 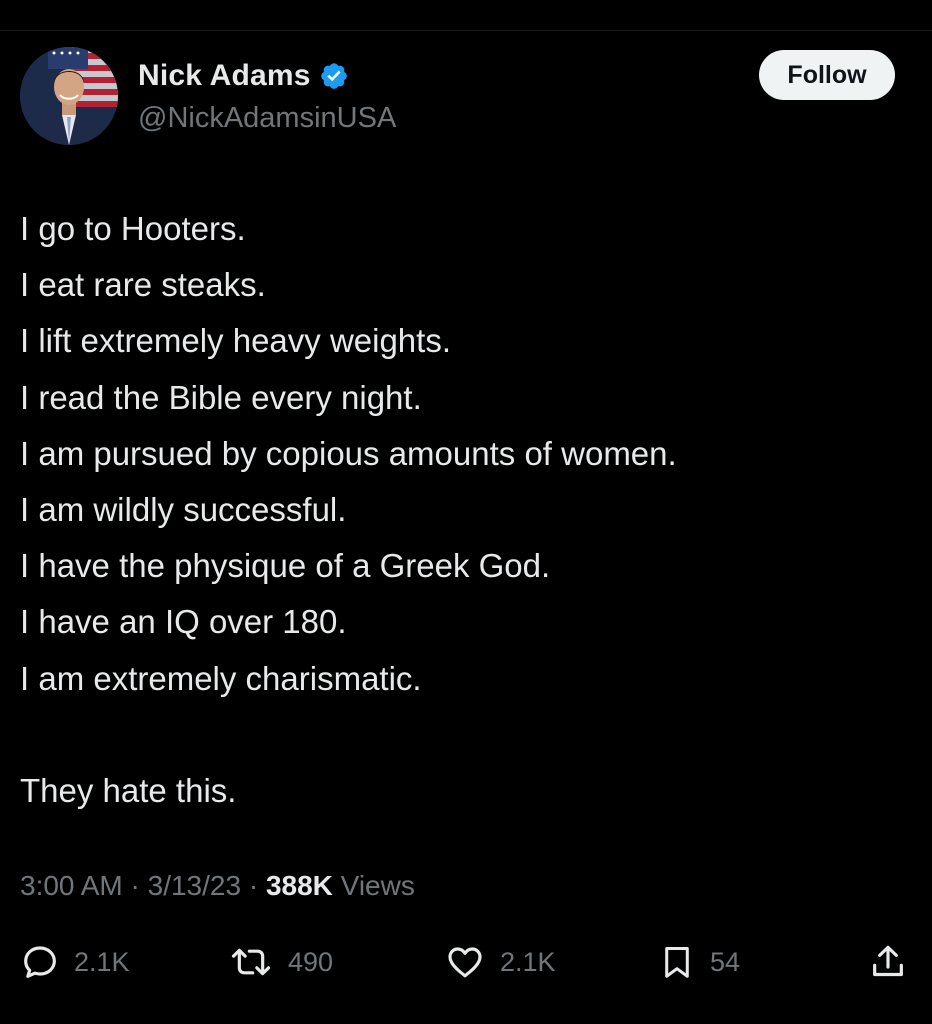 I want to click on views-label: Views, so click(x=377, y=885).